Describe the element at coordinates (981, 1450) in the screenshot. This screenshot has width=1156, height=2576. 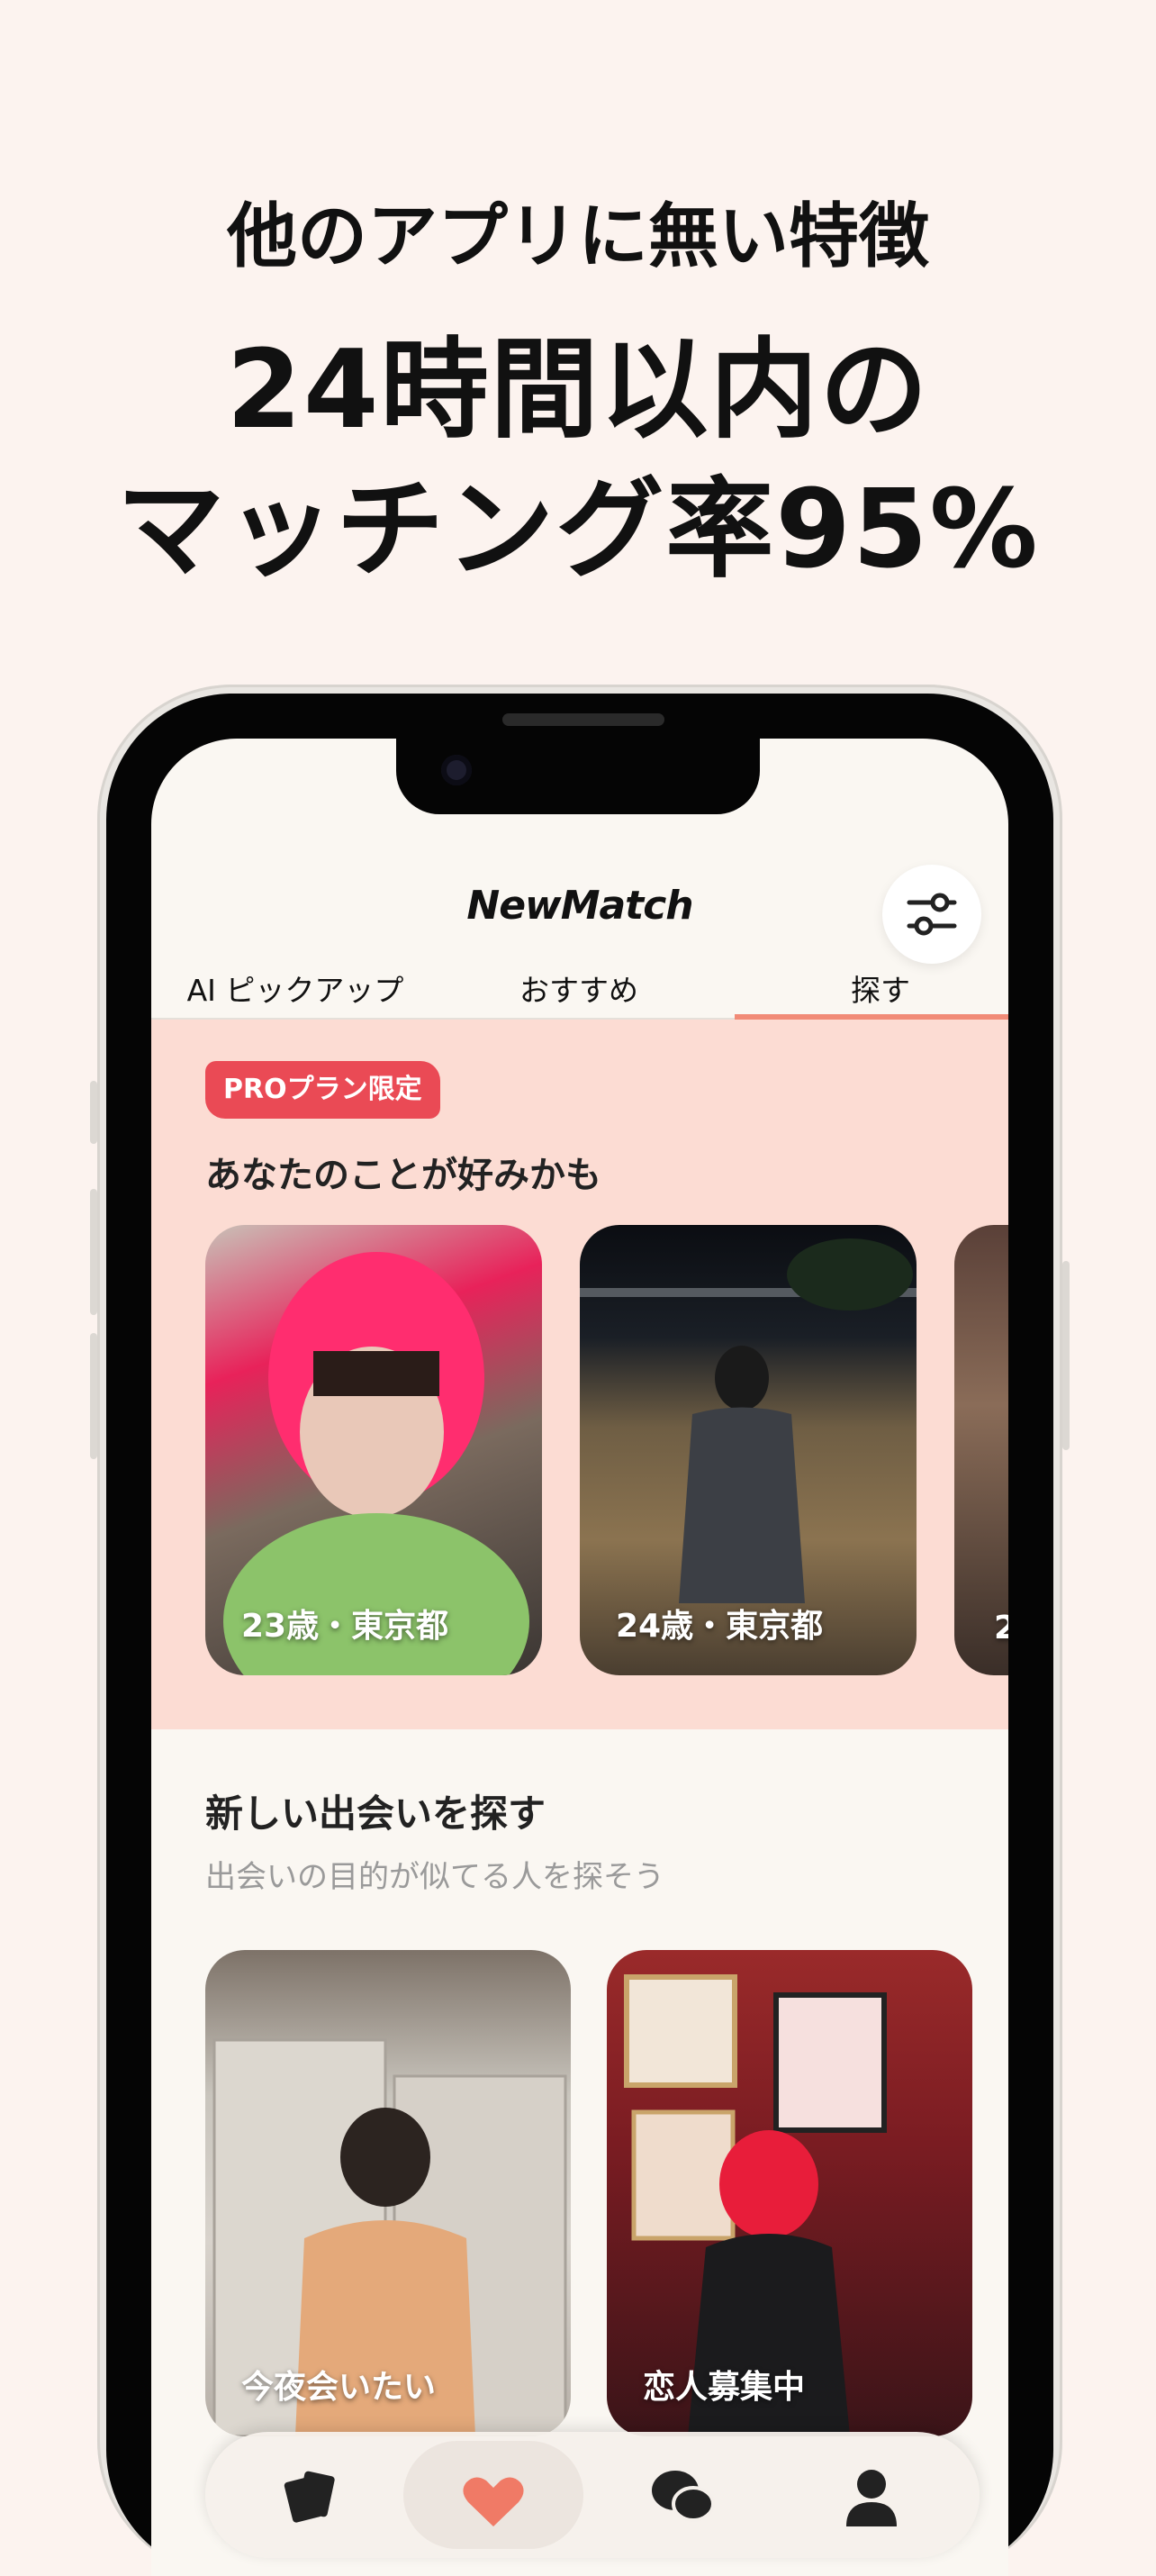
I see `profile-card: 20` at that location.